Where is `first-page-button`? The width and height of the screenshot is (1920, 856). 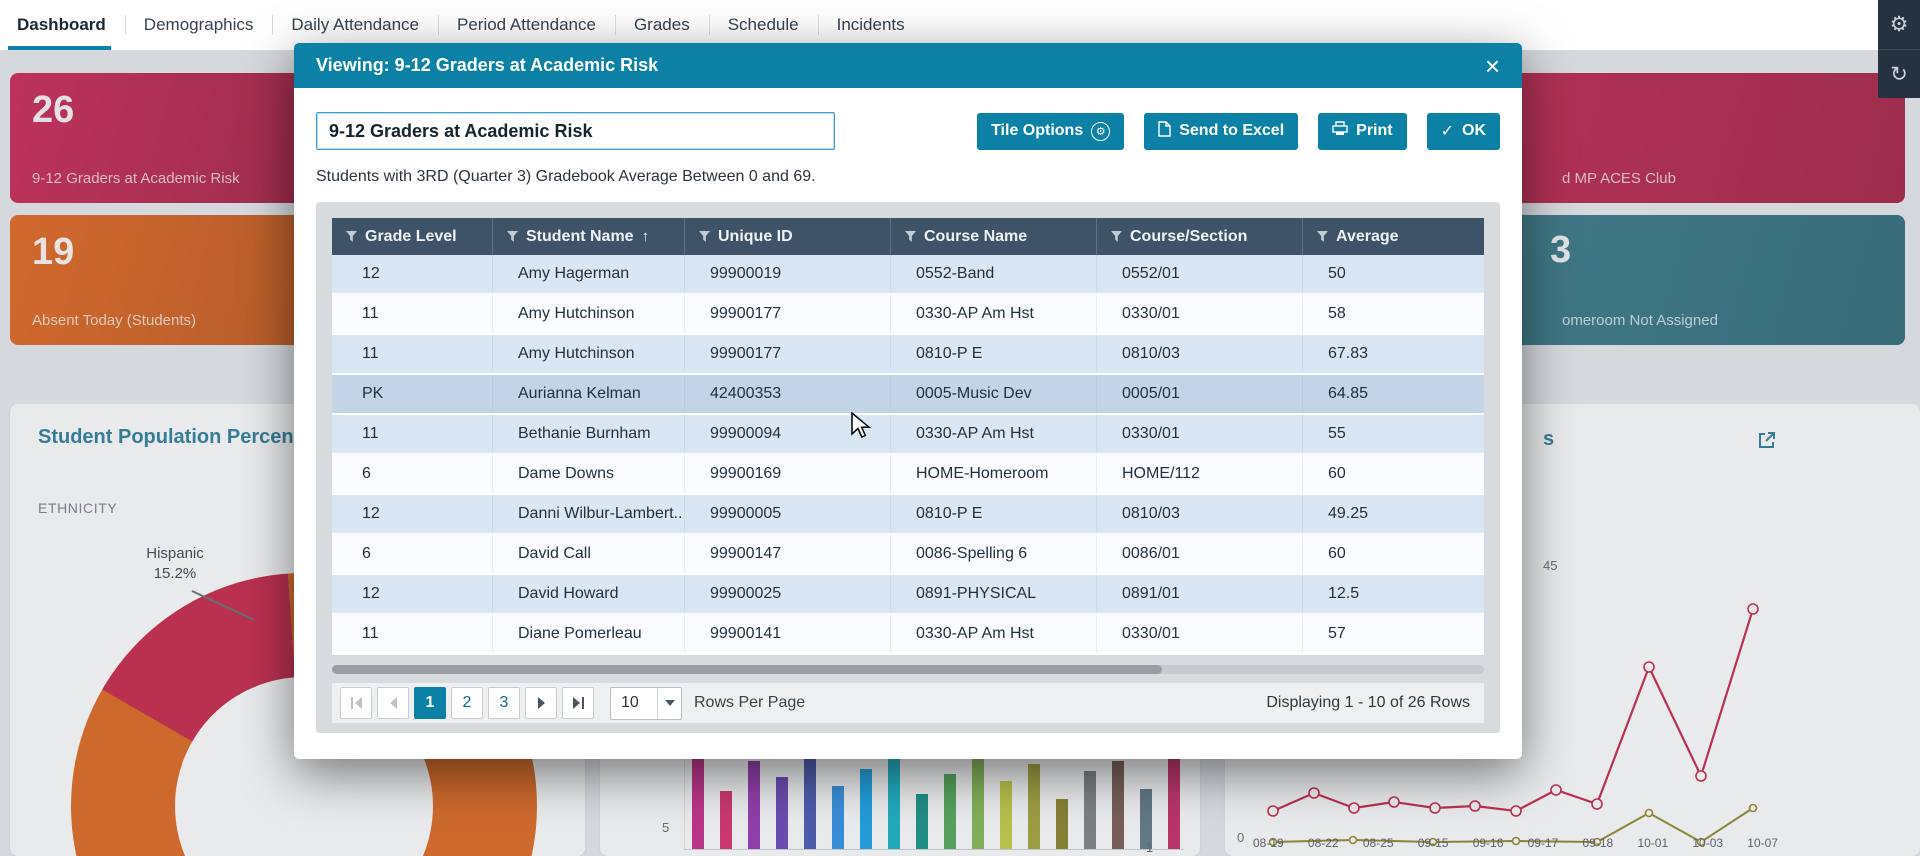 first-page-button is located at coordinates (356, 703).